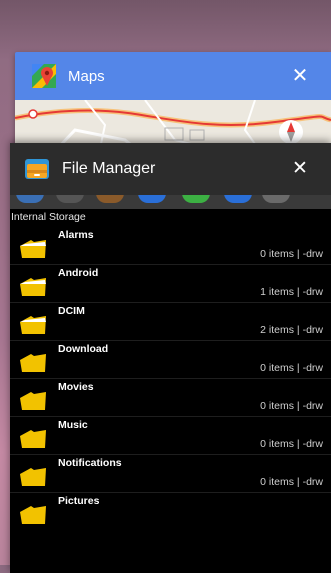 The width and height of the screenshot is (331, 573). I want to click on folder-name: Alarms, so click(76, 235).